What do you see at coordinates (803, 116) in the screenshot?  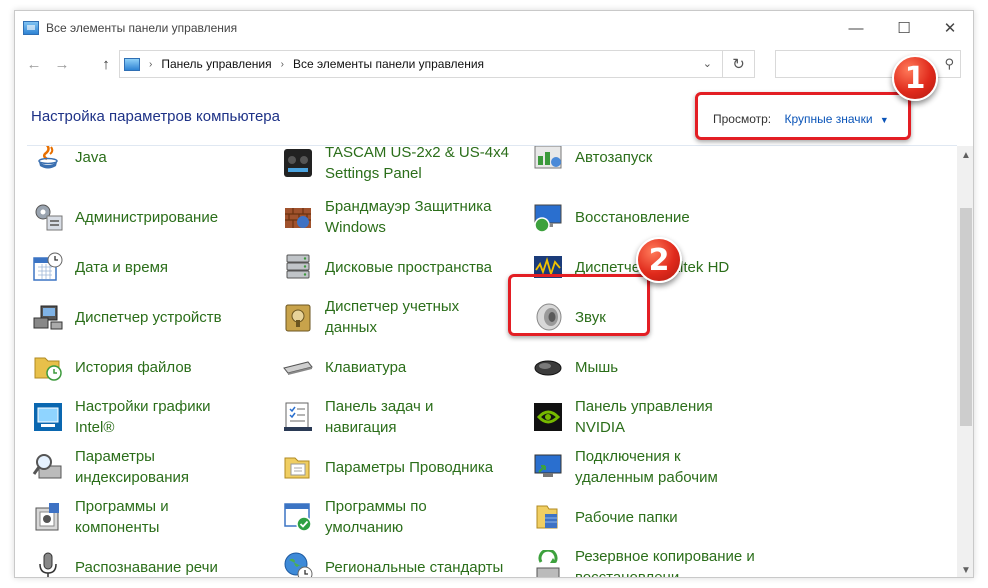 I see `highlight-view-by` at bounding box center [803, 116].